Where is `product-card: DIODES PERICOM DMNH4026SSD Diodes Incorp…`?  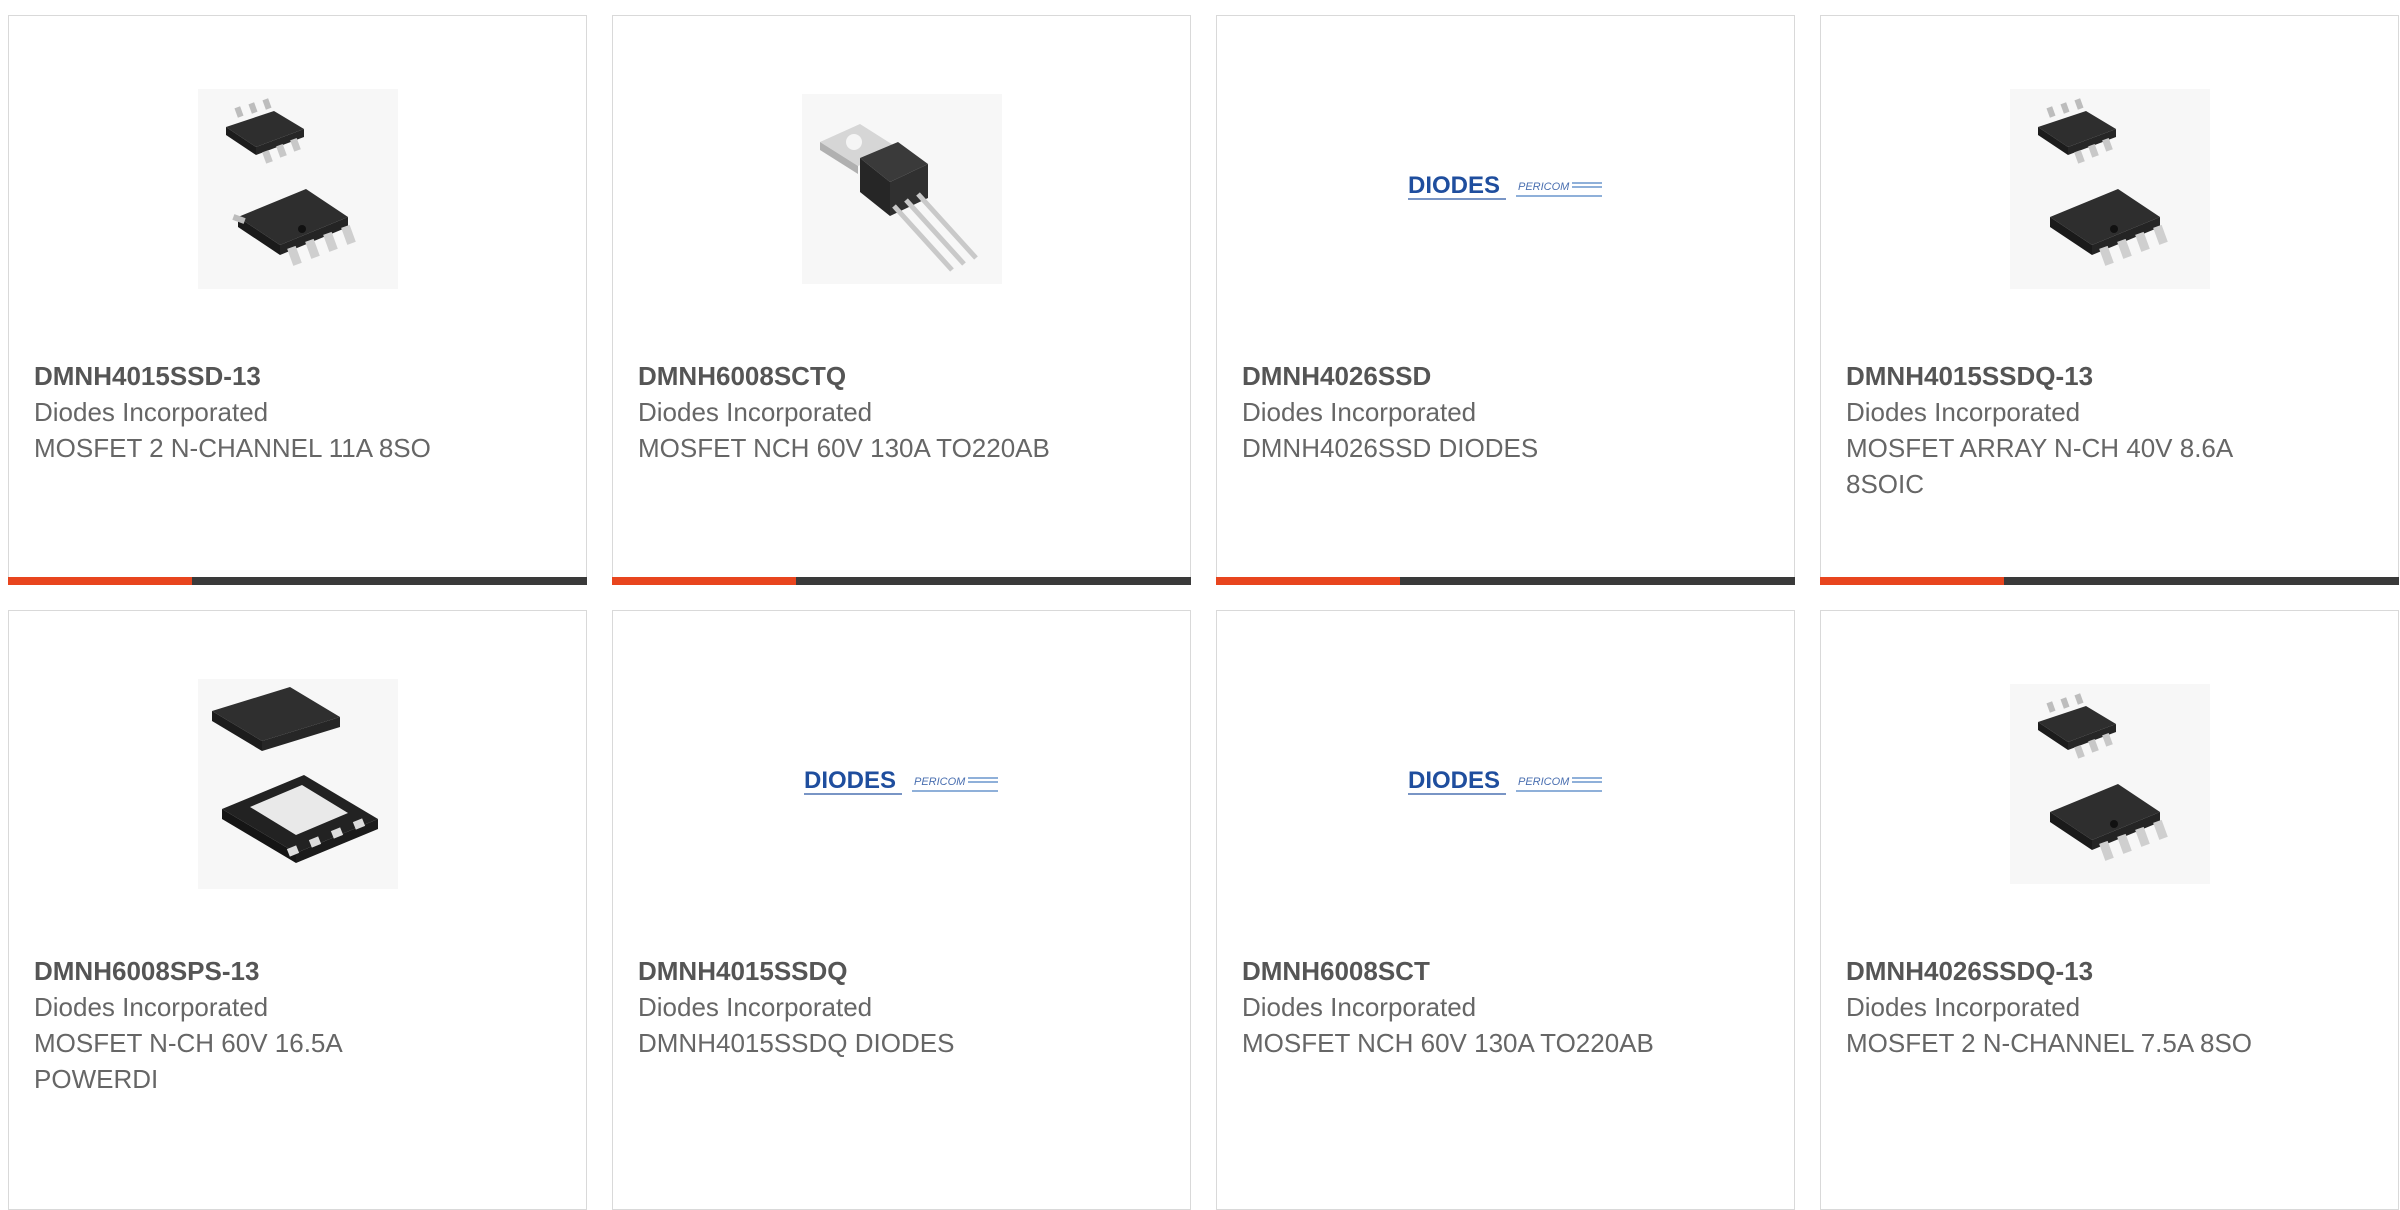
product-card: DIODES PERICOM DMNH4026SSD Diodes Incorp… is located at coordinates (1505, 300).